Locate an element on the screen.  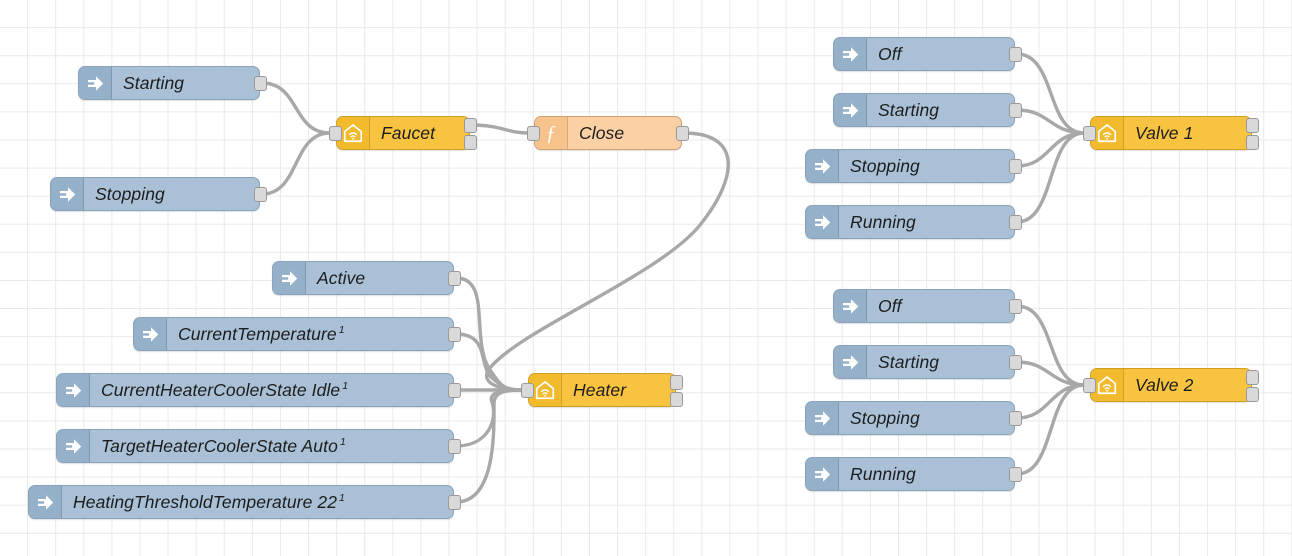
node-n_valve1: Valve 1 is located at coordinates (1171, 133).